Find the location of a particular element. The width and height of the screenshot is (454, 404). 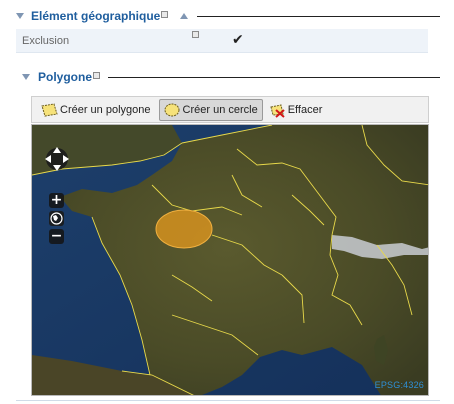

exclusion-checkbox: ✔ is located at coordinates (238, 40).